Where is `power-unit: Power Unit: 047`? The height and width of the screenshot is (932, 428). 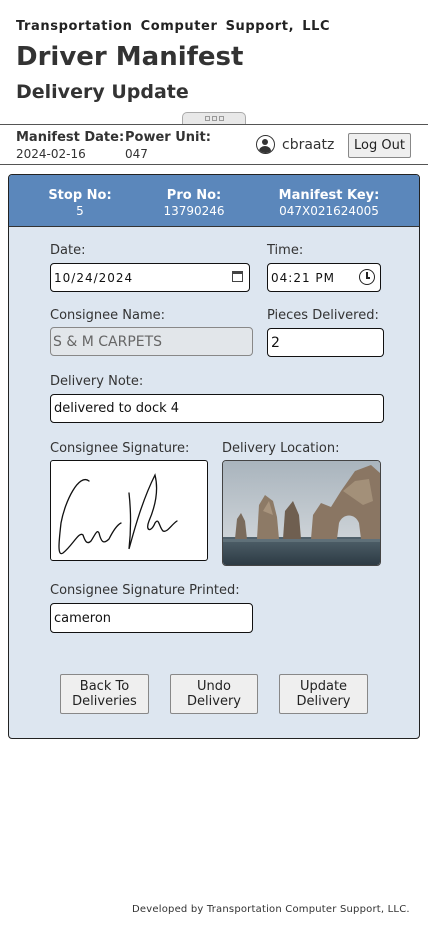 power-unit: Power Unit: 047 is located at coordinates (168, 145).